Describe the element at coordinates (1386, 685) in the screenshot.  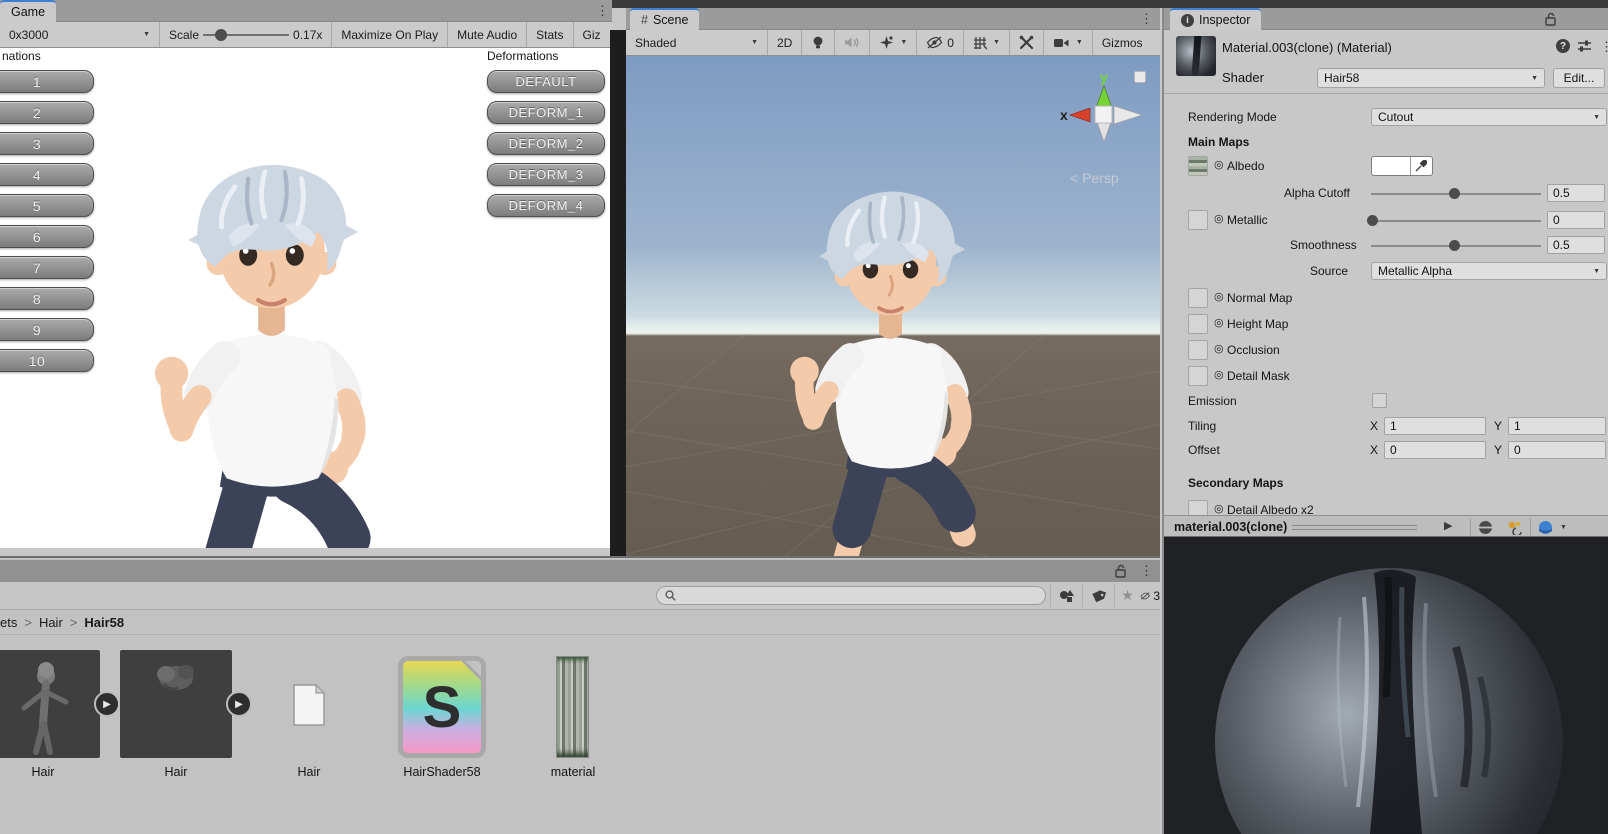
I see `material-preview-area` at that location.